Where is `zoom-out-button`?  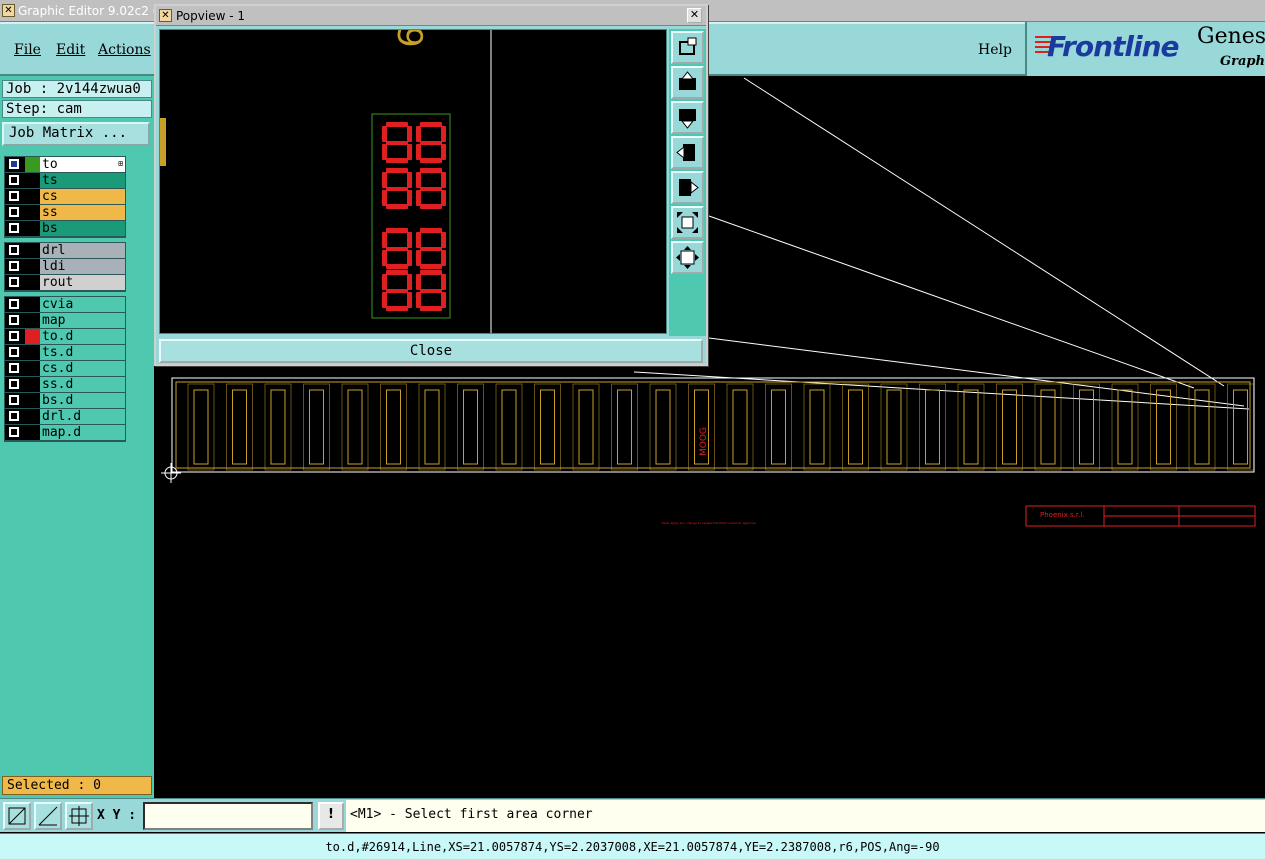
zoom-out-button is located at coordinates (687, 222).